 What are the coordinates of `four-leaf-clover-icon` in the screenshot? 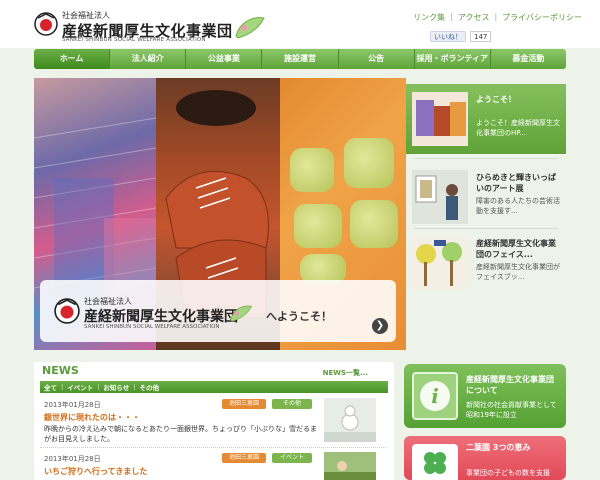 It's located at (435, 463).